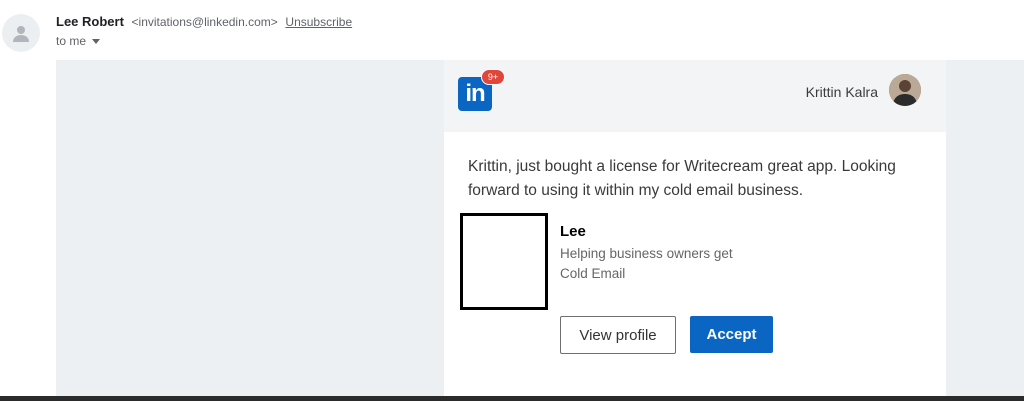  What do you see at coordinates (96, 41) in the screenshot?
I see `caret-down-icon` at bounding box center [96, 41].